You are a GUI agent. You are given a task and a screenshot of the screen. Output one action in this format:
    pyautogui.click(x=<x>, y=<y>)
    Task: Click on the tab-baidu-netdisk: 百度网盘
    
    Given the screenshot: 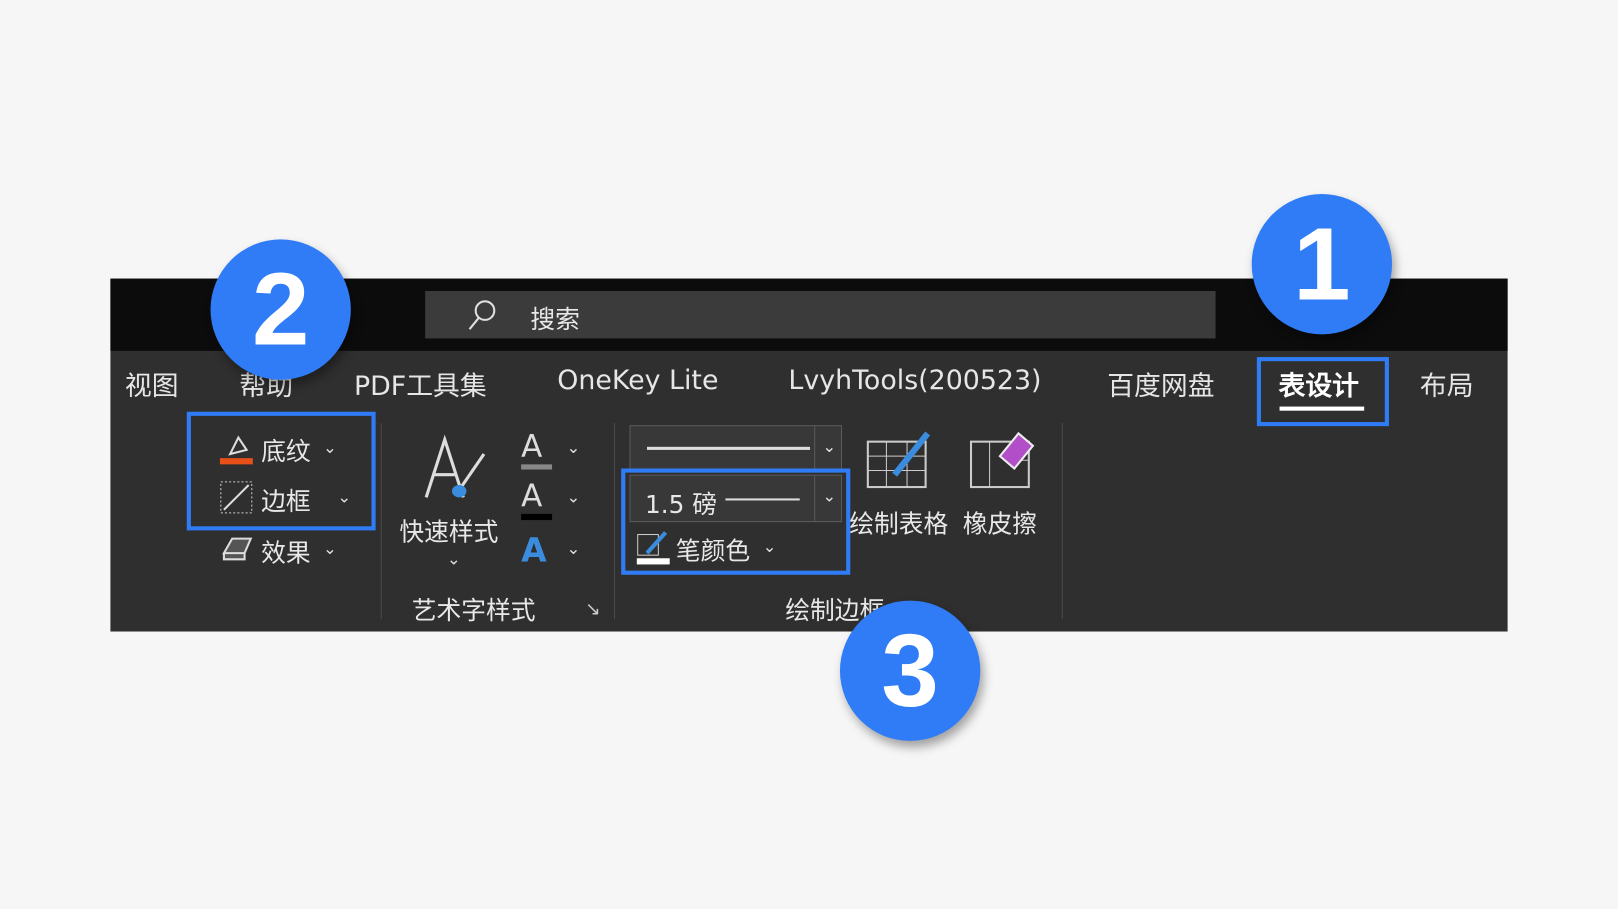 What is the action you would take?
    pyautogui.click(x=1160, y=384)
    